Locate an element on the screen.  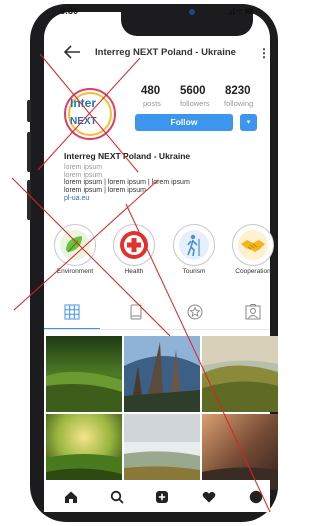
leaf-icon is located at coordinates (75, 245).